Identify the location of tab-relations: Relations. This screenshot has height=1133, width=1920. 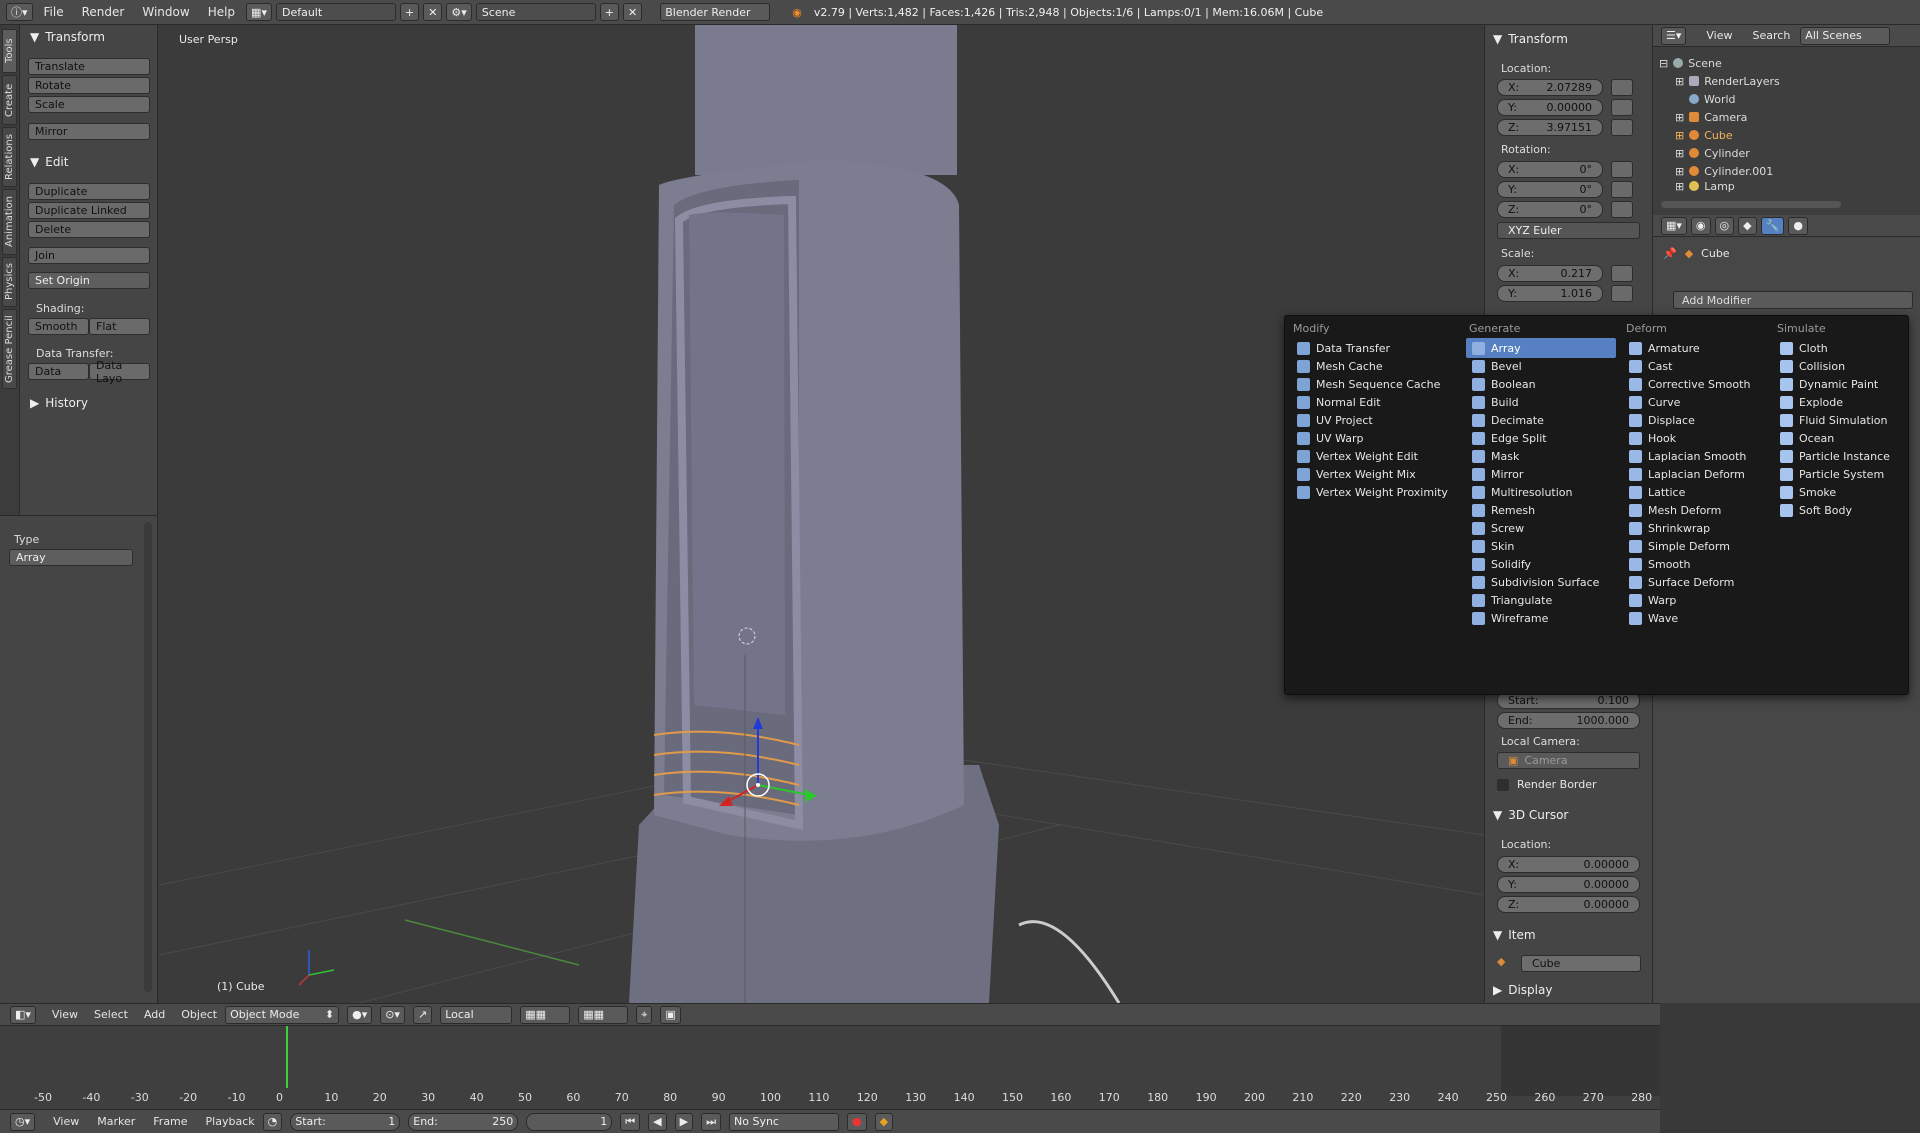
(9, 157).